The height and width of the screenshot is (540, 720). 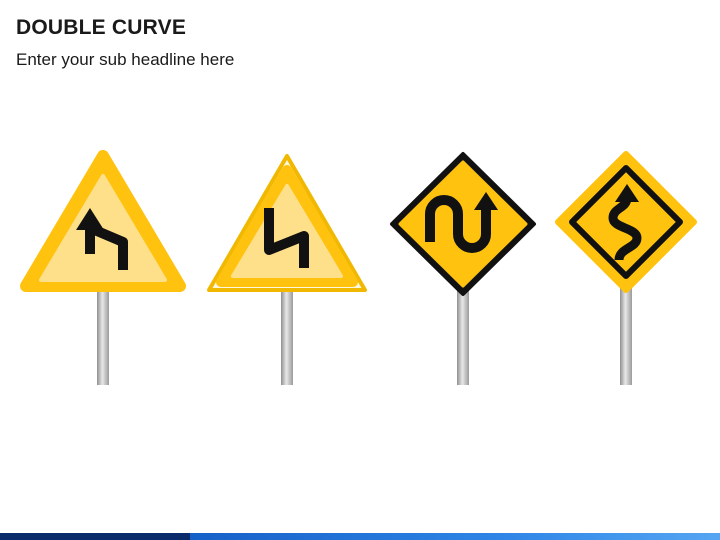 I want to click on footer-bar, so click(x=360, y=536).